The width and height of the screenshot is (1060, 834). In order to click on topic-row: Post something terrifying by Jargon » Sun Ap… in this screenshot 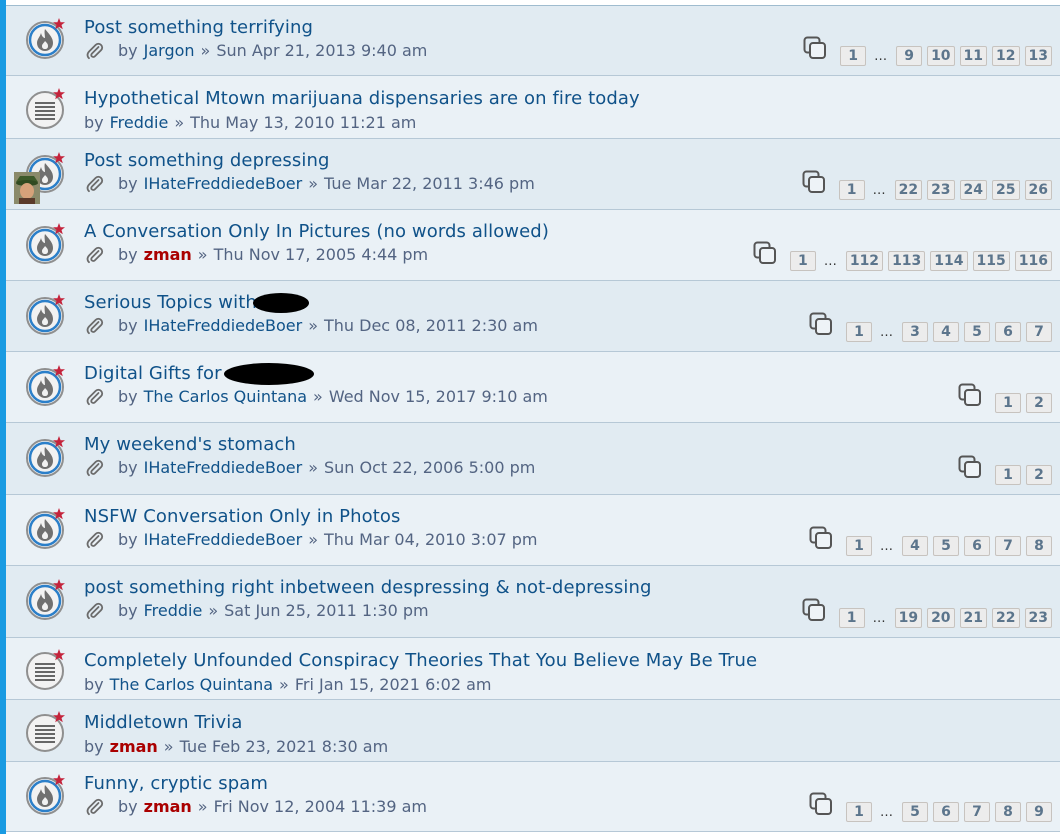, I will do `click(533, 41)`.